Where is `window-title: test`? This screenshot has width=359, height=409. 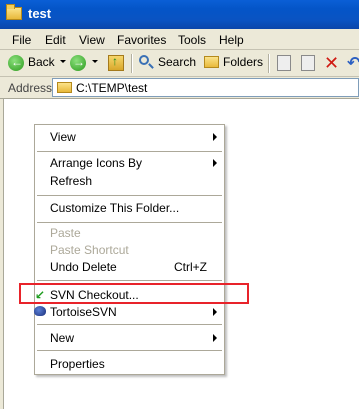
window-title: test is located at coordinates (40, 13).